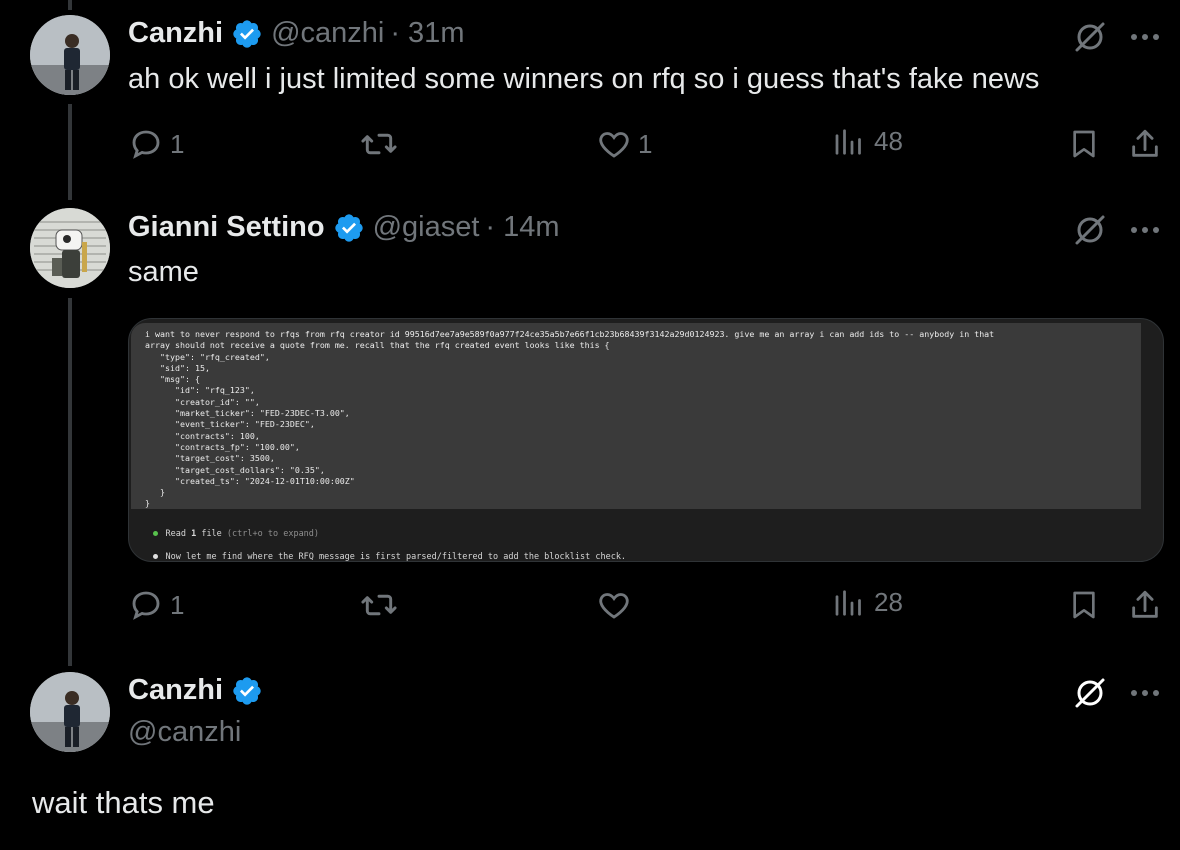 The height and width of the screenshot is (850, 1180). Describe the element at coordinates (163, 272) in the screenshot. I see `tweet-text: same` at that location.